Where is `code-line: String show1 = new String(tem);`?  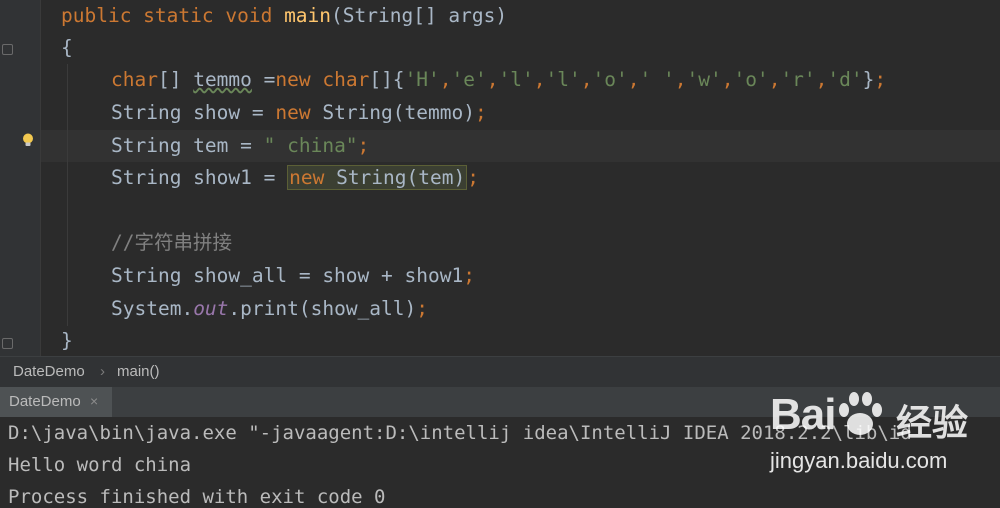 code-line: String show1 = new String(tem); is located at coordinates (295, 178).